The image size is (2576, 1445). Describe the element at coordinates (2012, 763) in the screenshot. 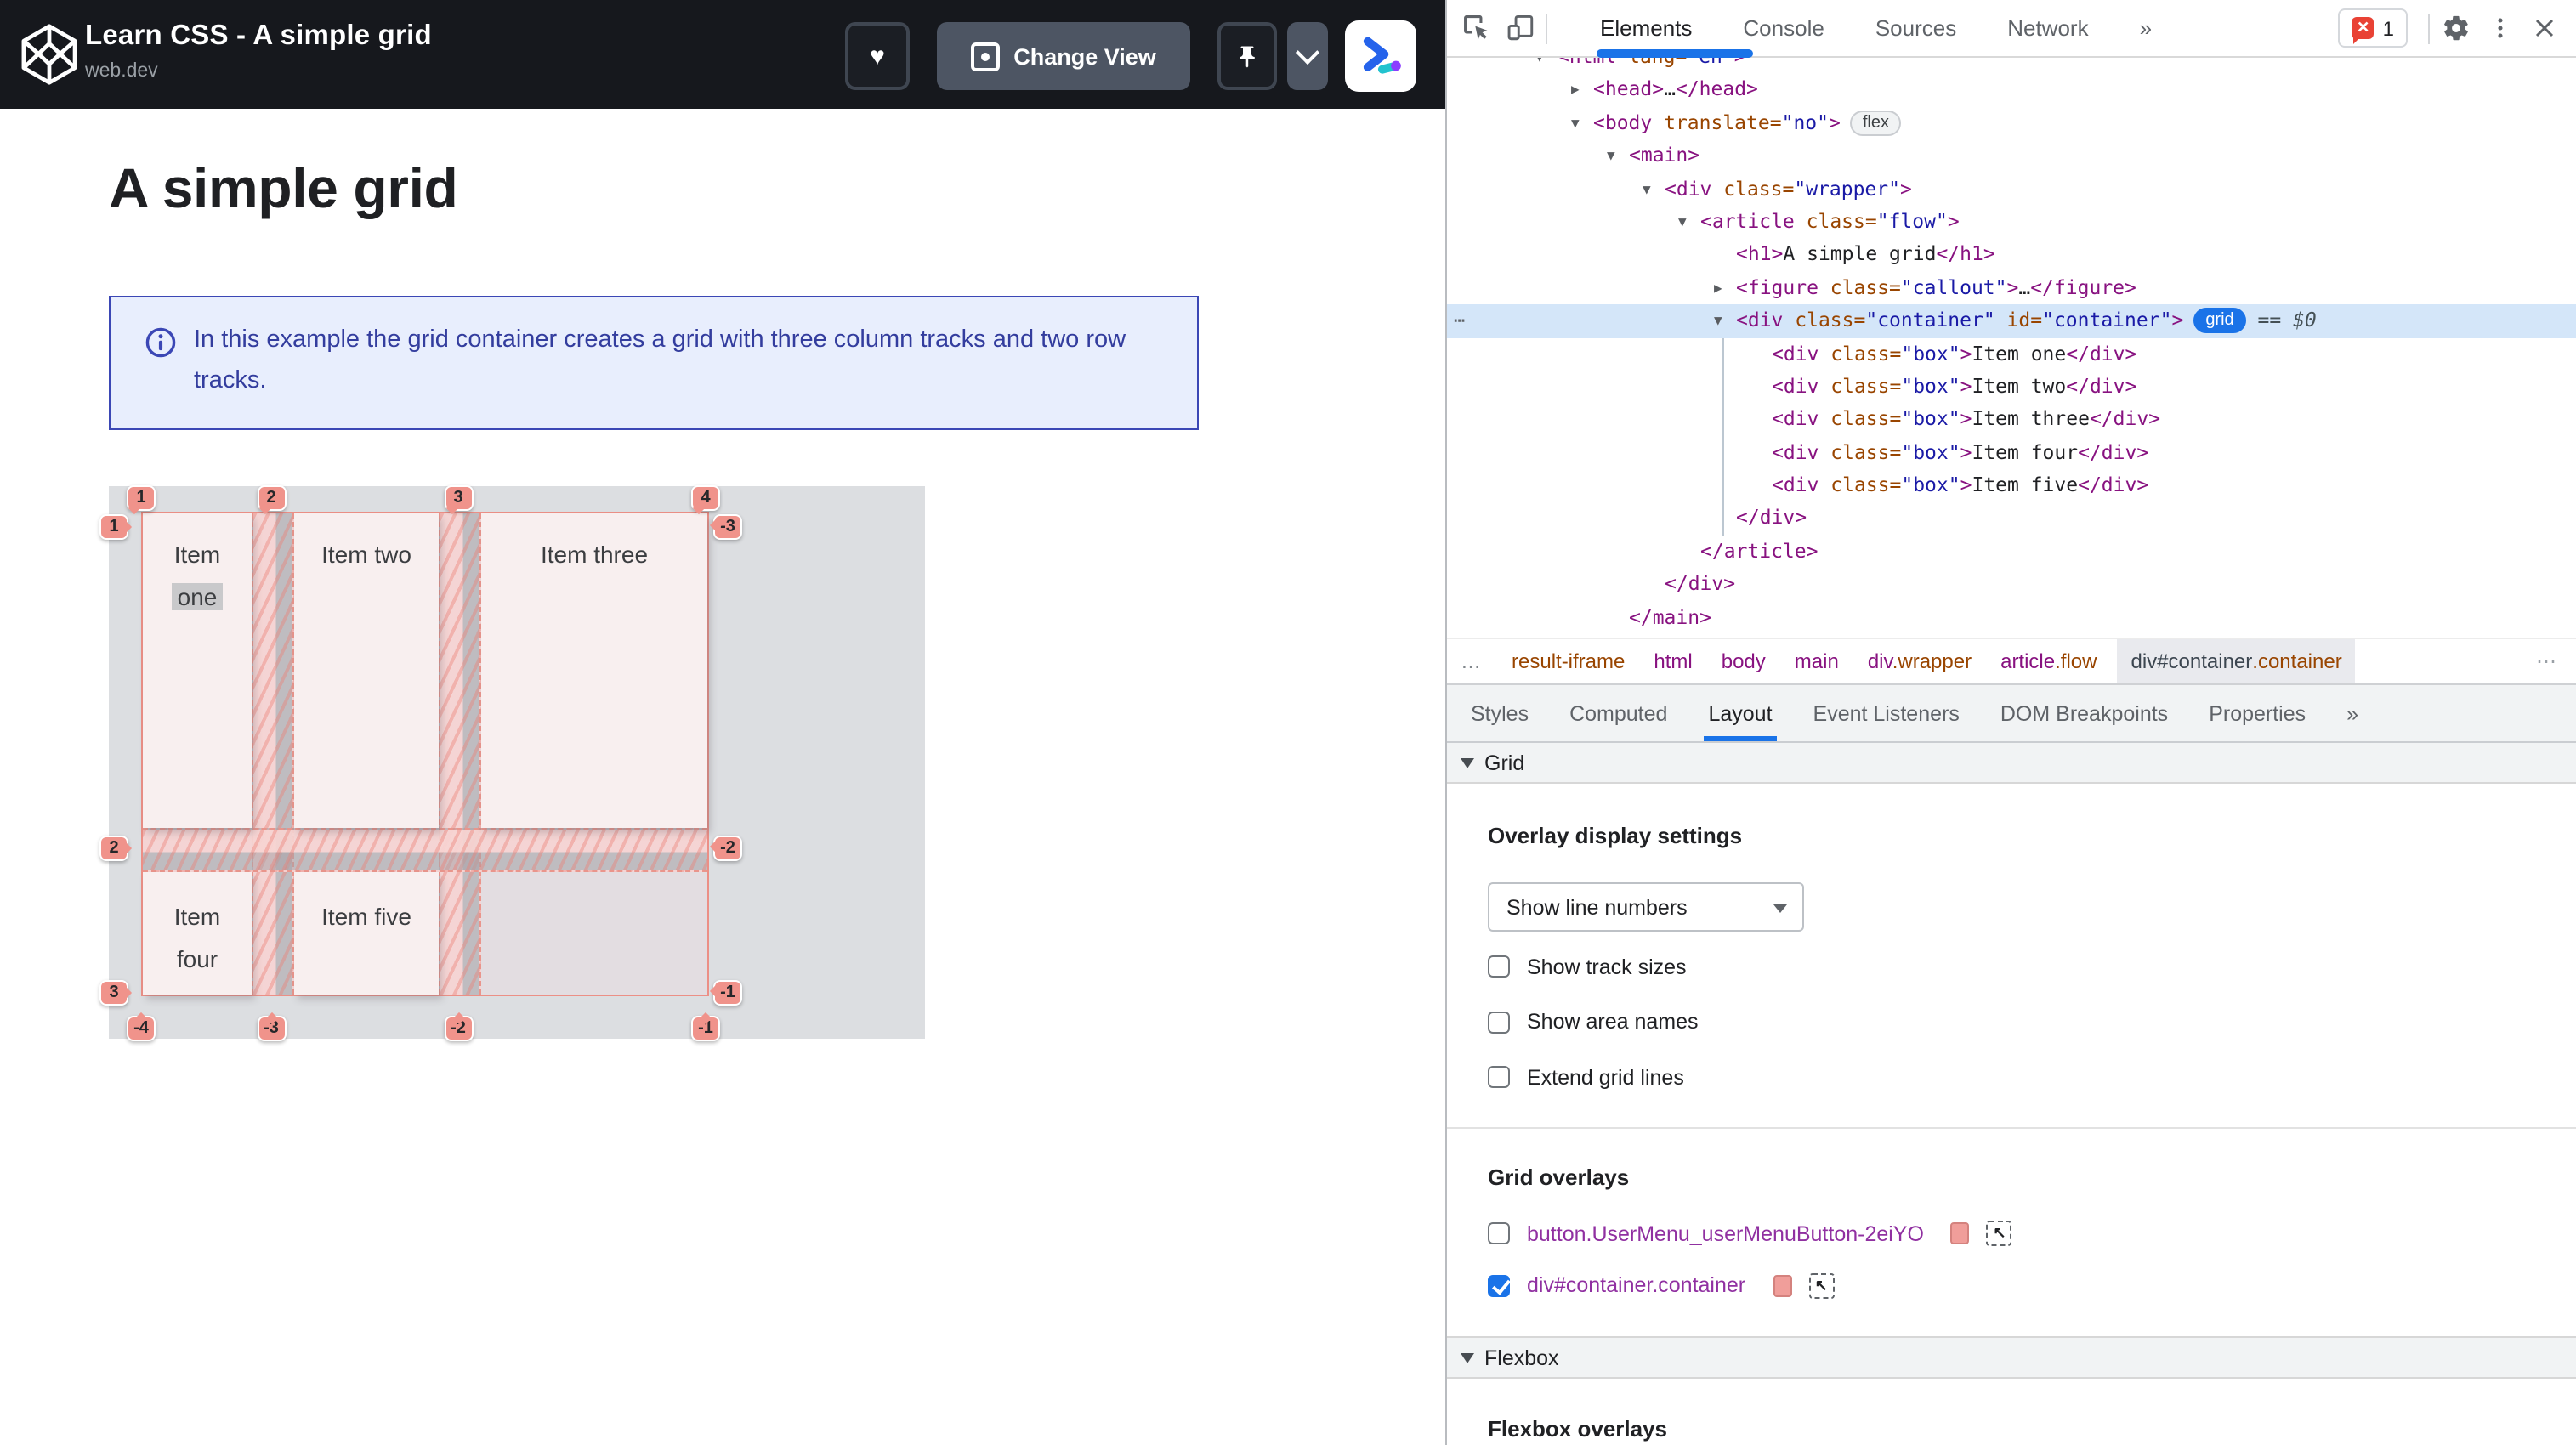

I see `grid-section-header: Grid` at that location.